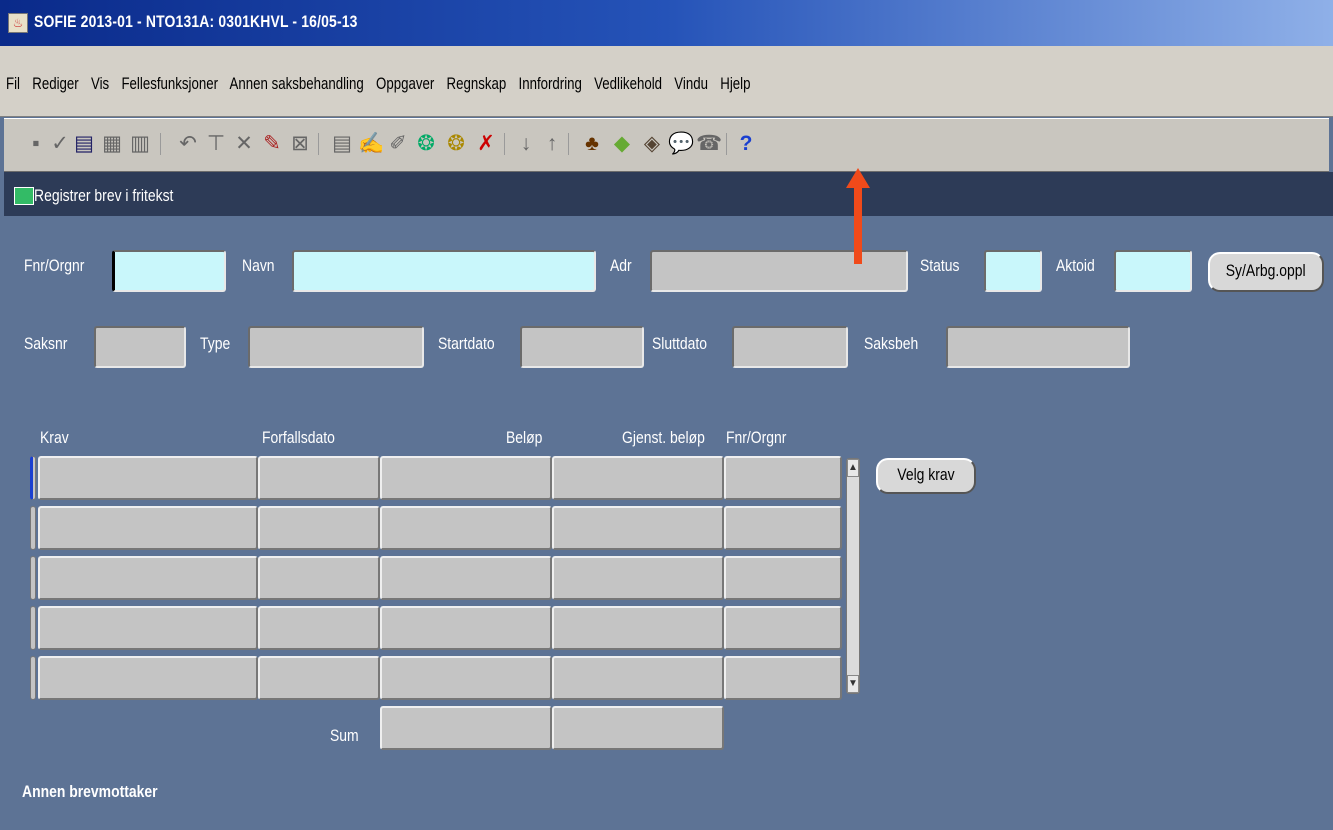 This screenshot has height=830, width=1333. I want to click on undo-icon: ↶, so click(188, 144).